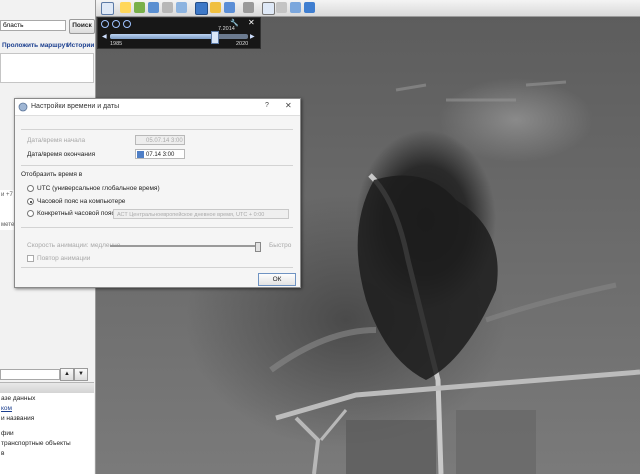 The width and height of the screenshot is (640, 474). What do you see at coordinates (64, 258) in the screenshot?
I see `loop-animation-label: Повтор анимации` at bounding box center [64, 258].